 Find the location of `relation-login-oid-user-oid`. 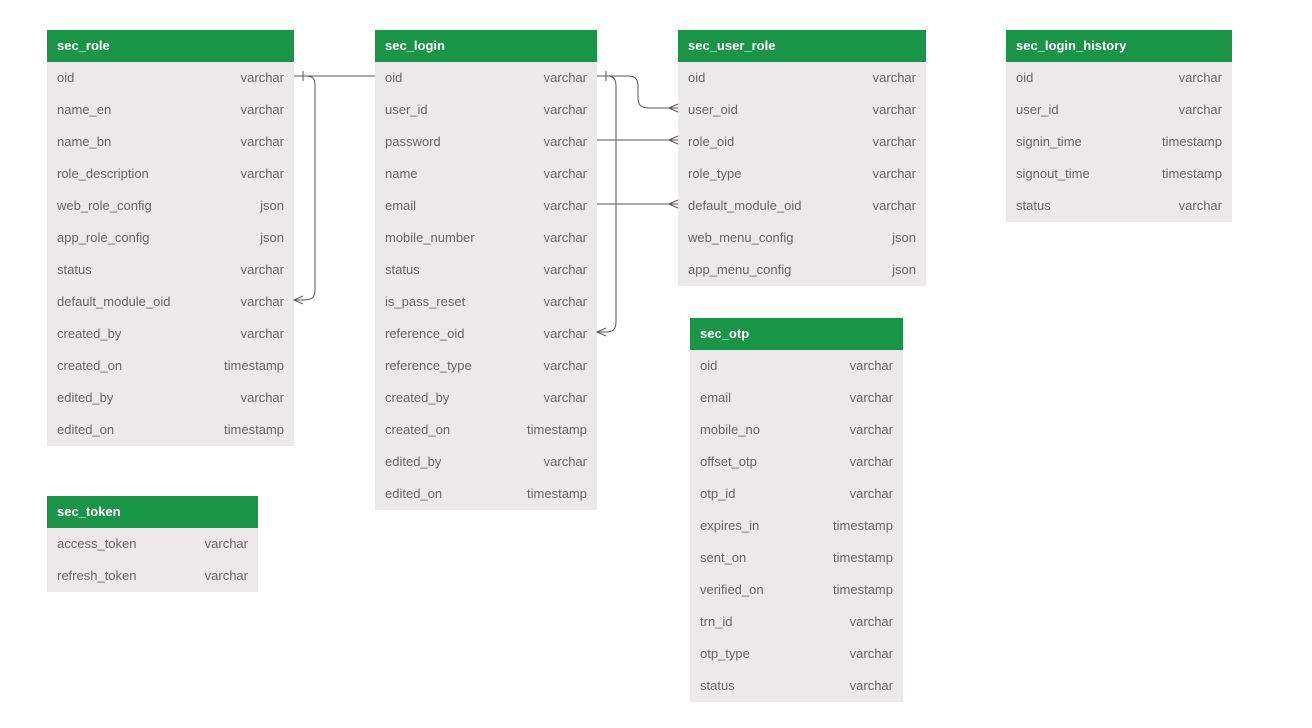

relation-login-oid-user-oid is located at coordinates (637, 92).